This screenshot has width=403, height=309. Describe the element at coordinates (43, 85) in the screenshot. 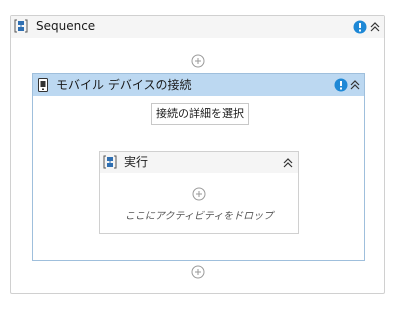

I see `mobile-device-icon` at that location.